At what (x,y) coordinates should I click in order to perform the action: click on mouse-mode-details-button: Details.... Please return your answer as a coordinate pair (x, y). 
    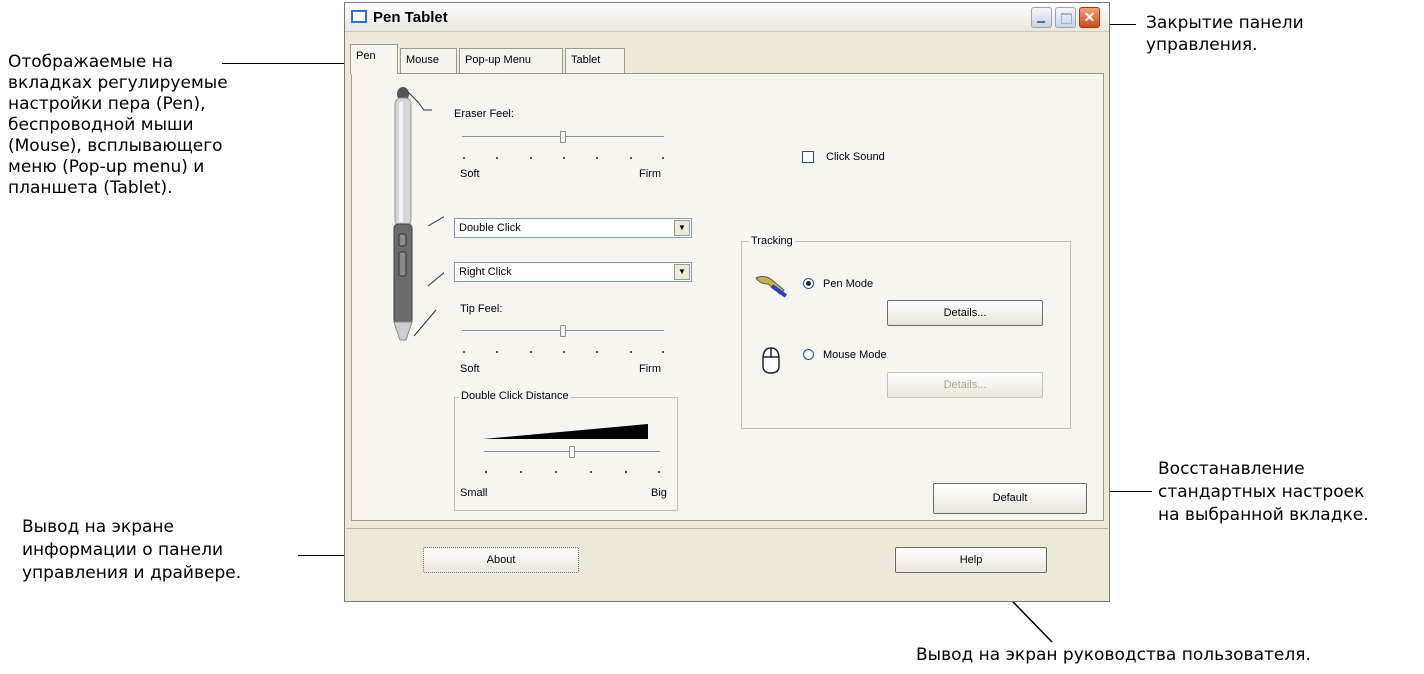
    Looking at the image, I should click on (965, 385).